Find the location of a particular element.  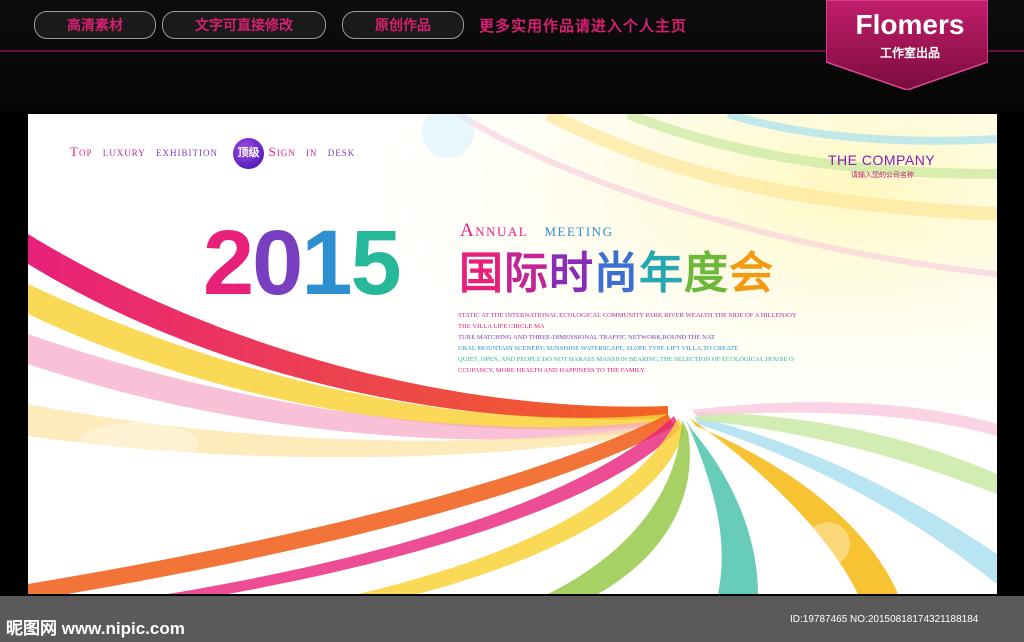

meeting-word: meeting is located at coordinates (579, 230).